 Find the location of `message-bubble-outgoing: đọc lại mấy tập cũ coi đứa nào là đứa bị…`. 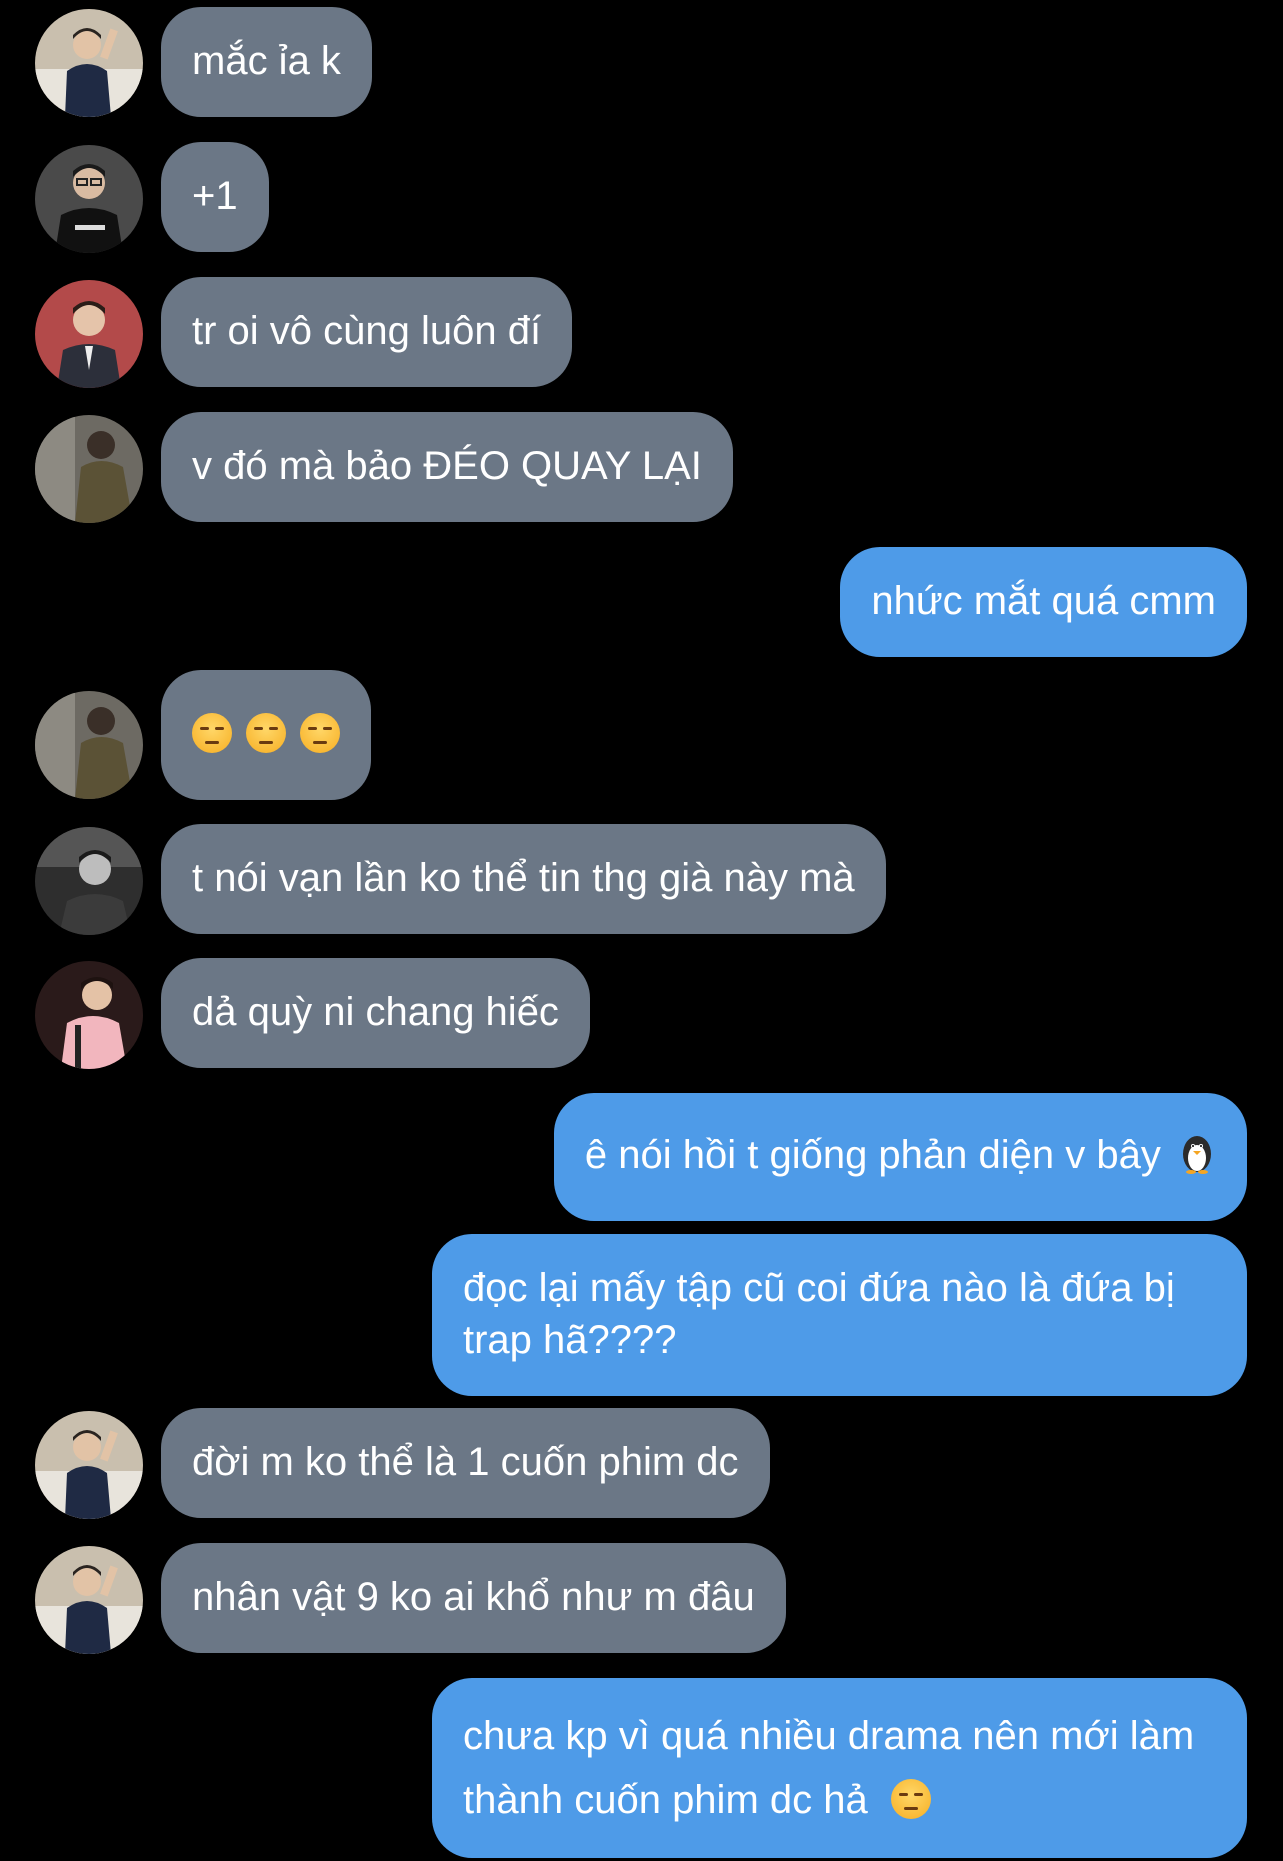

message-bubble-outgoing: đọc lại mấy tập cũ coi đứa nào là đứa bị… is located at coordinates (839, 1315).